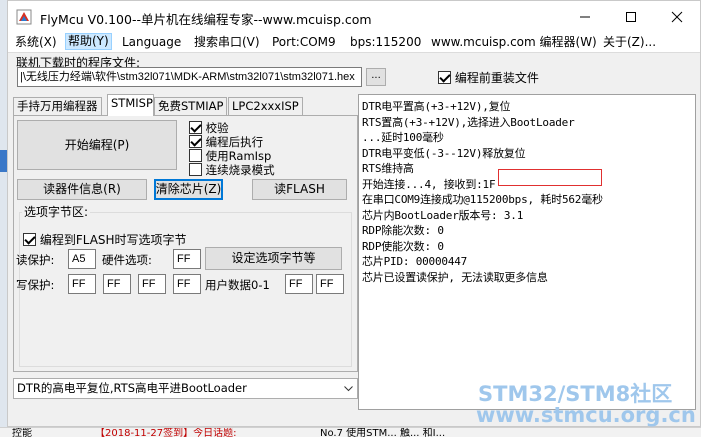  Describe the element at coordinates (348, 388) in the screenshot. I see `chevron-down-icon` at that location.